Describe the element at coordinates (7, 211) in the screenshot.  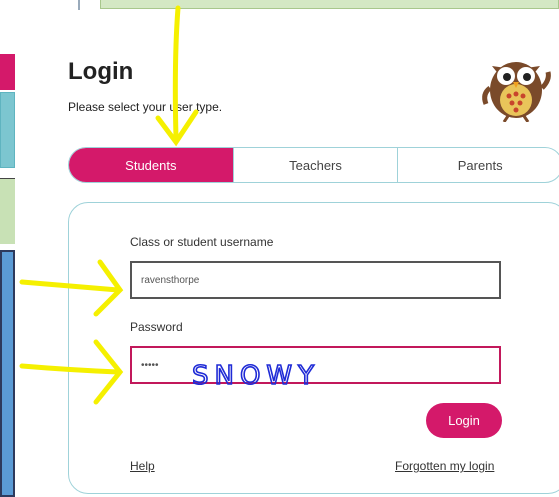
I see `sidebar-green-strip` at that location.